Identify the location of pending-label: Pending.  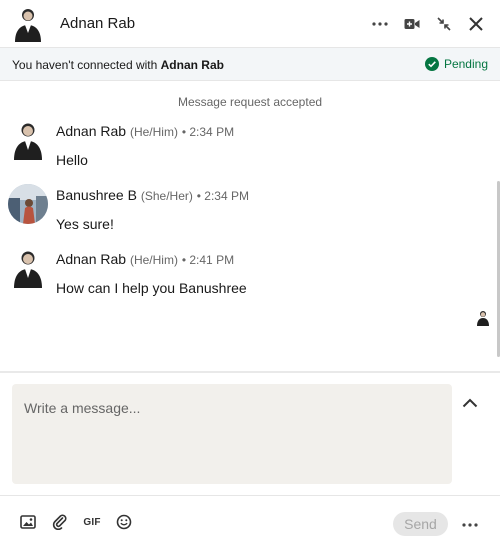
(465, 64).